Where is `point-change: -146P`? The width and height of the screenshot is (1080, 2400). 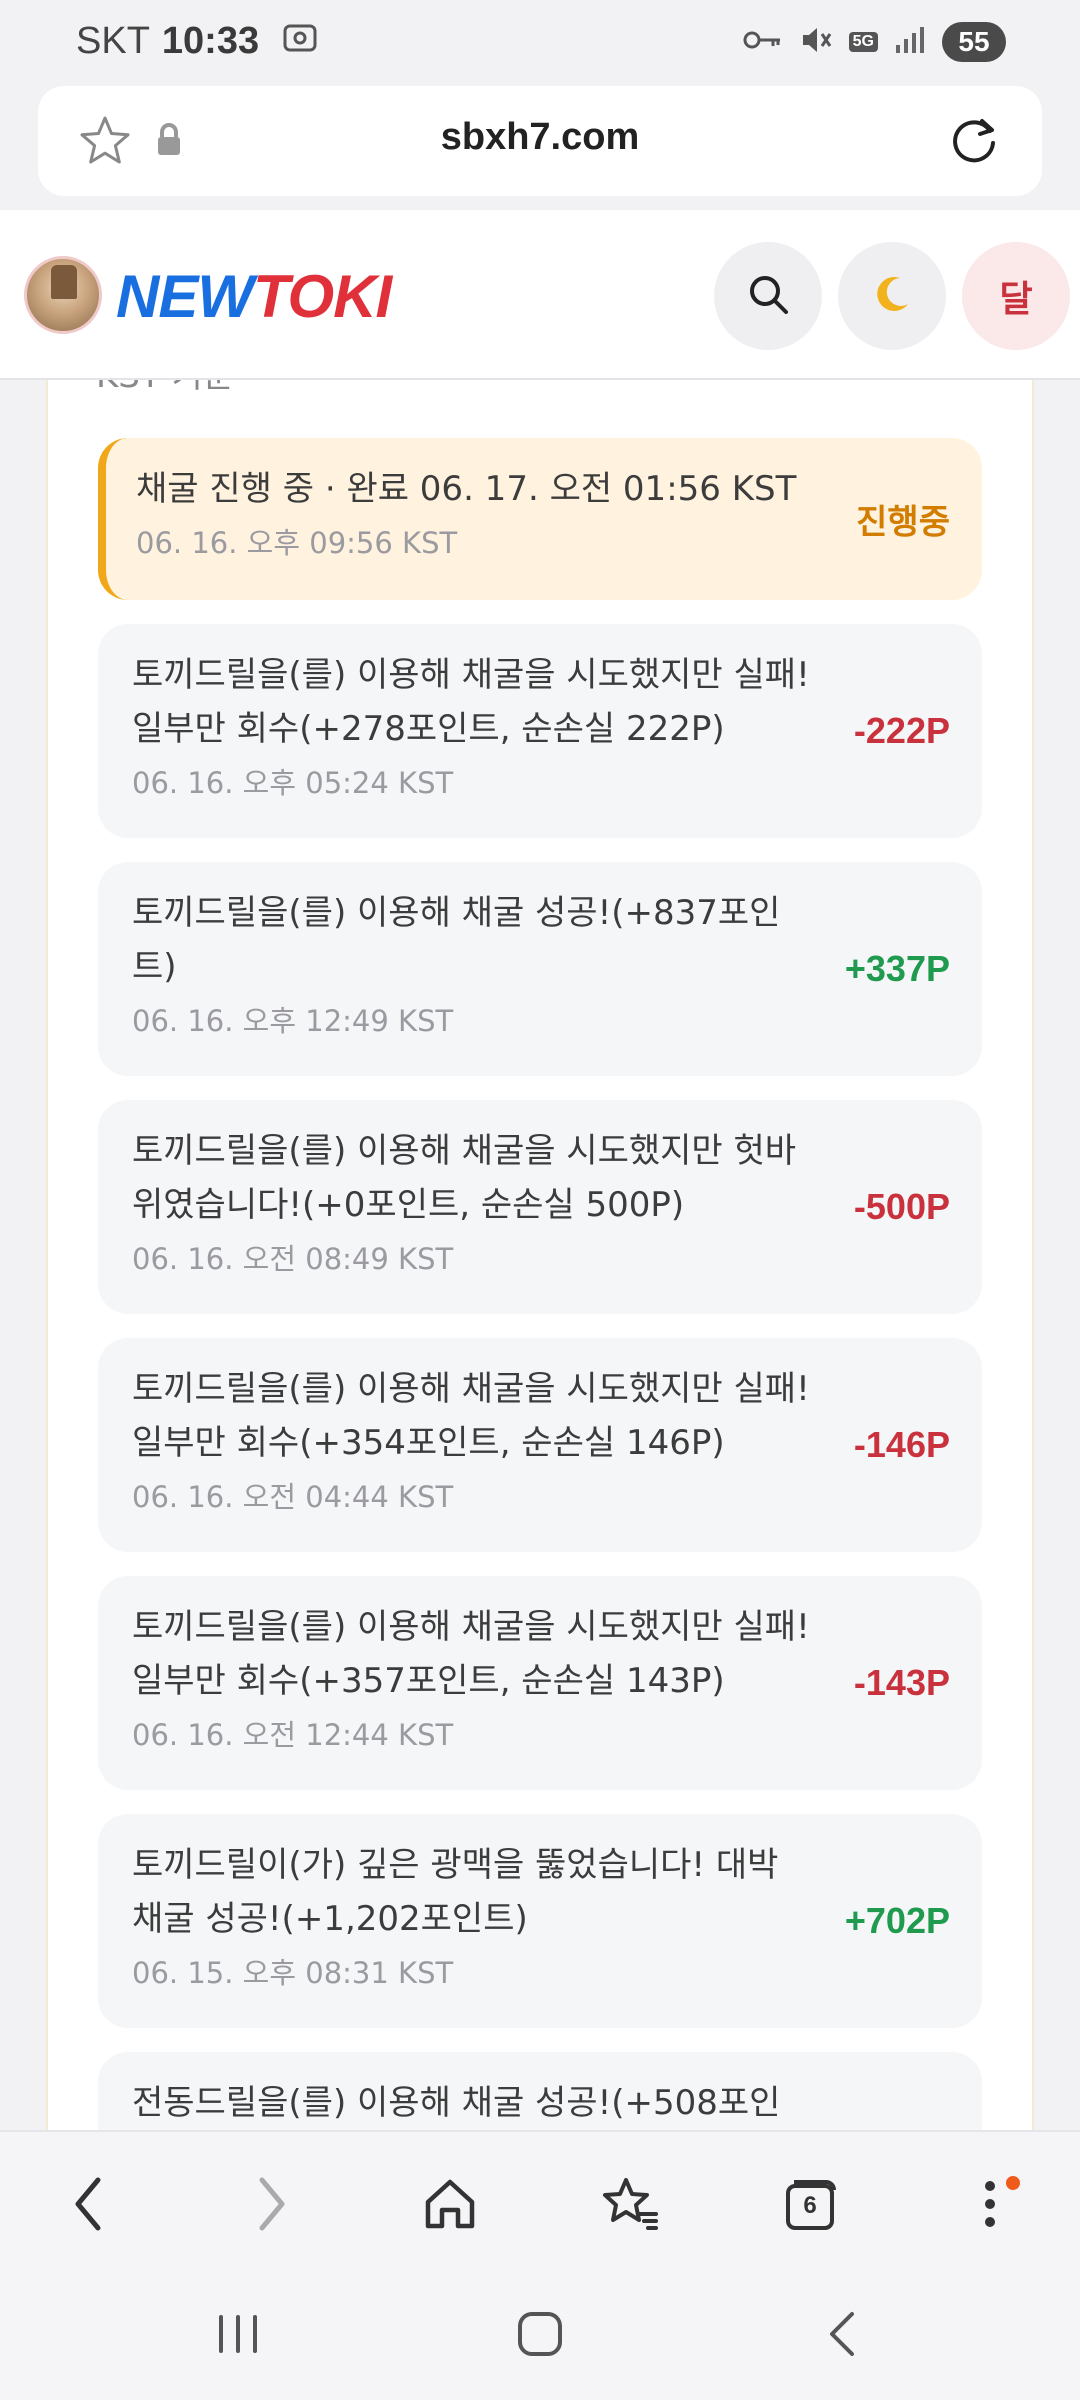 point-change: -146P is located at coordinates (901, 1444).